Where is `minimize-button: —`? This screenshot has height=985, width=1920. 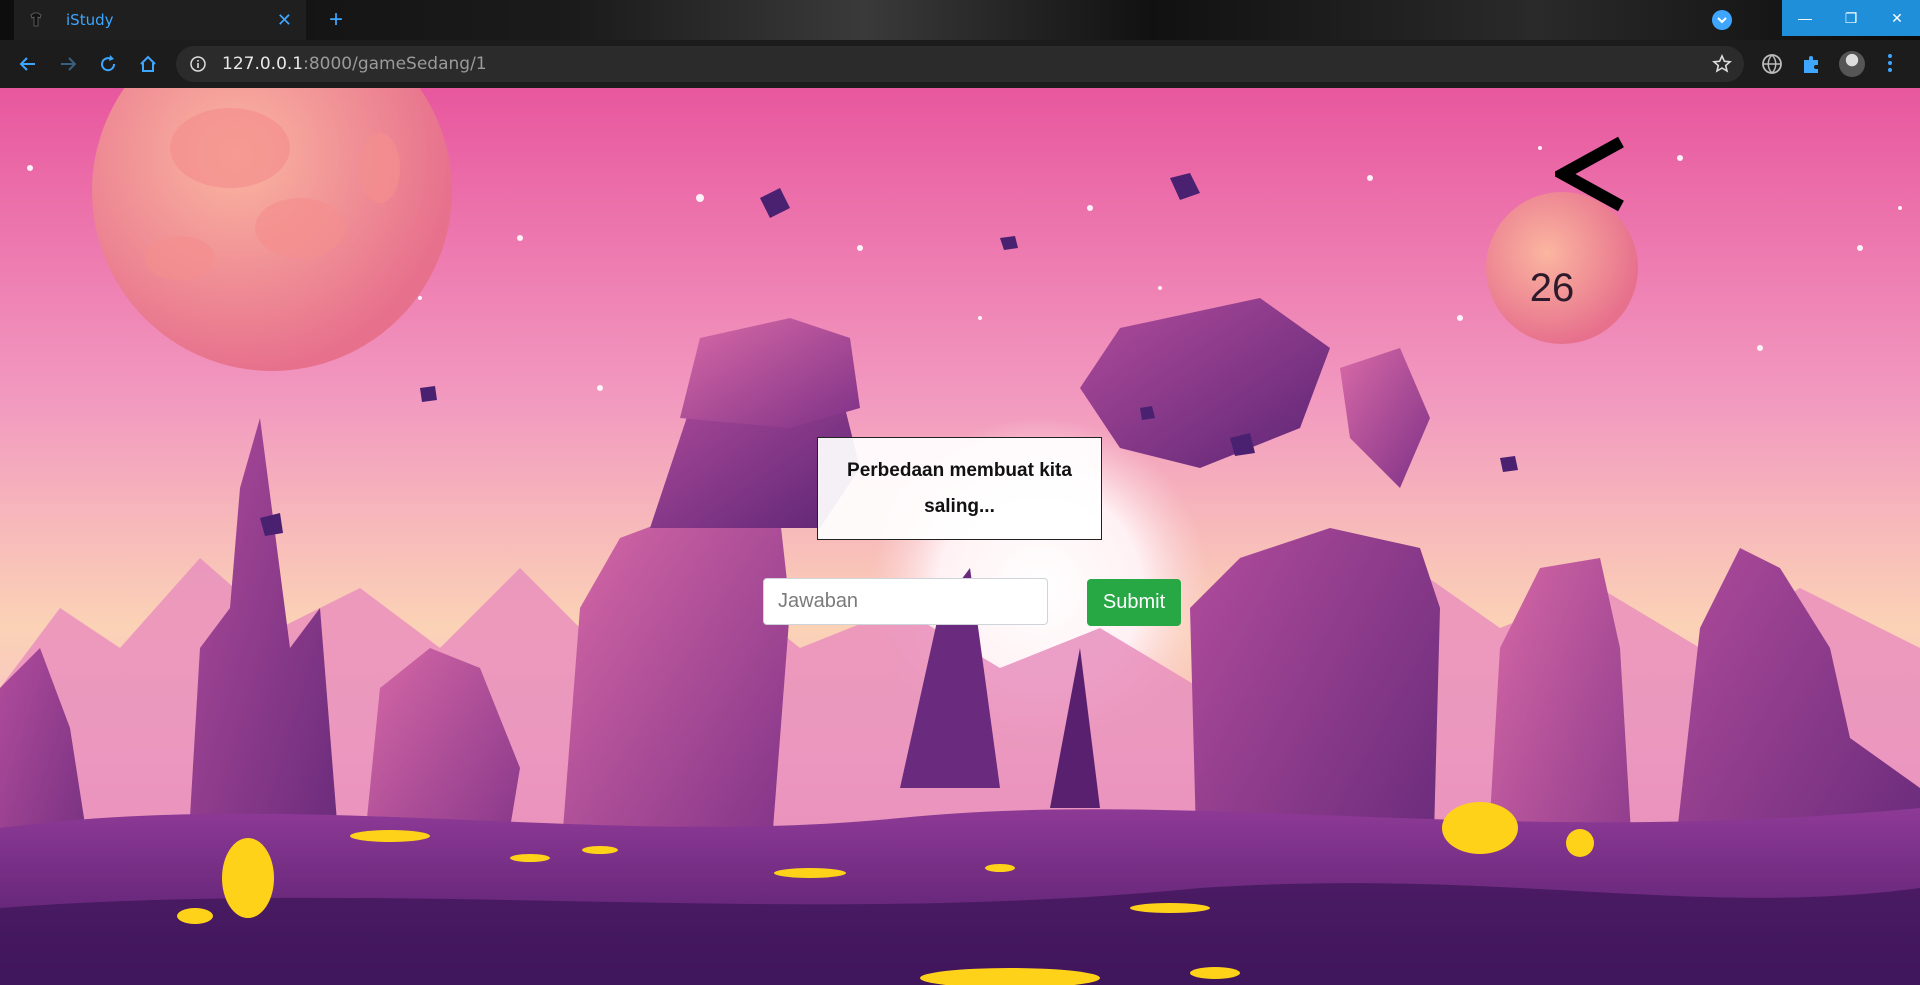 minimize-button: — is located at coordinates (1805, 18).